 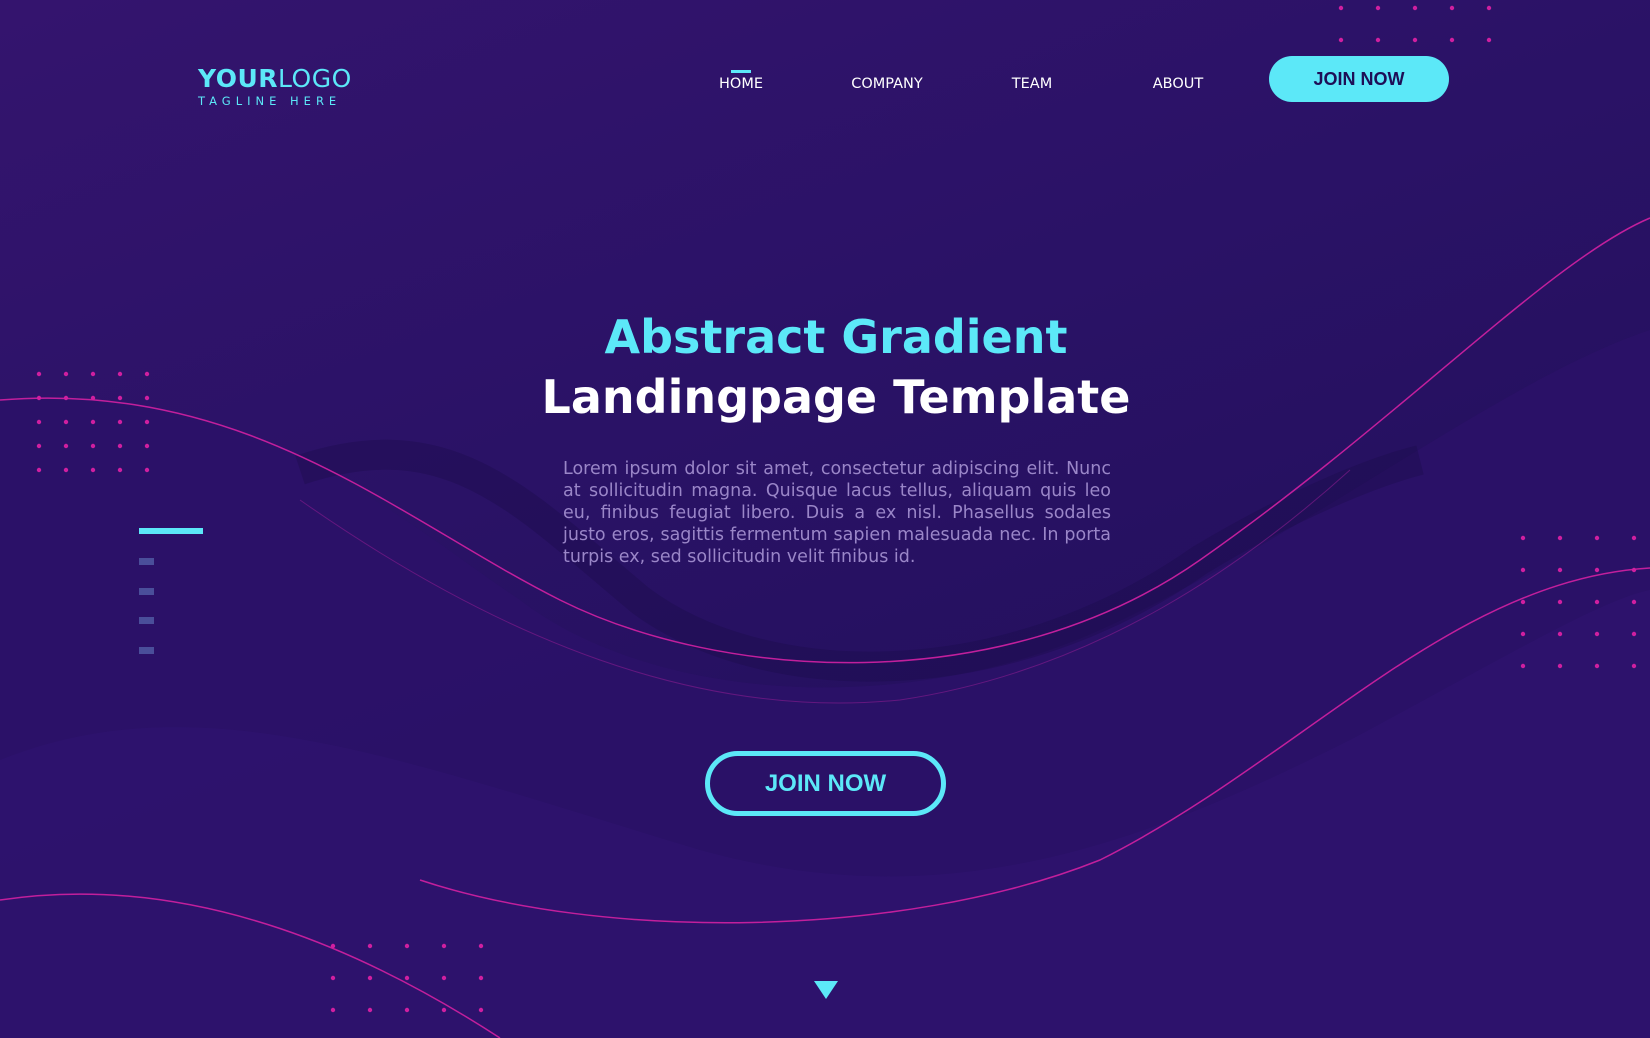 I want to click on triangle-down-icon, so click(x=826, y=990).